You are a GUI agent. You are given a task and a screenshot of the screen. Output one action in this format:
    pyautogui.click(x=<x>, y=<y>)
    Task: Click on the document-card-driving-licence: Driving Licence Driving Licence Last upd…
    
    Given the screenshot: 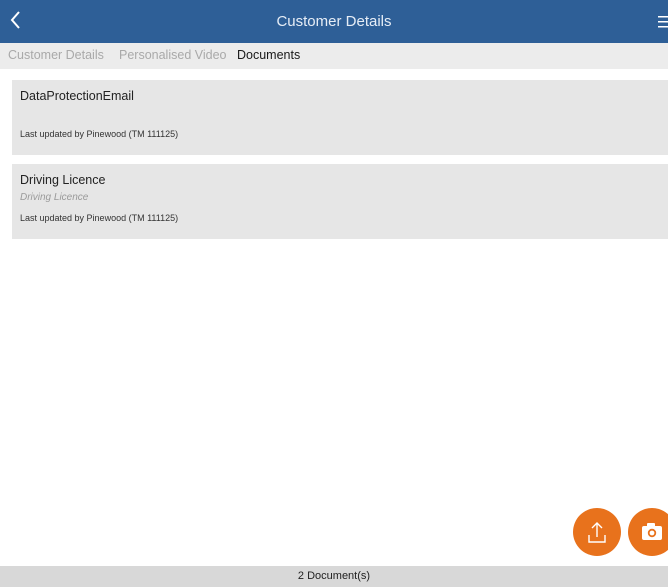 What is the action you would take?
    pyautogui.click(x=340, y=201)
    